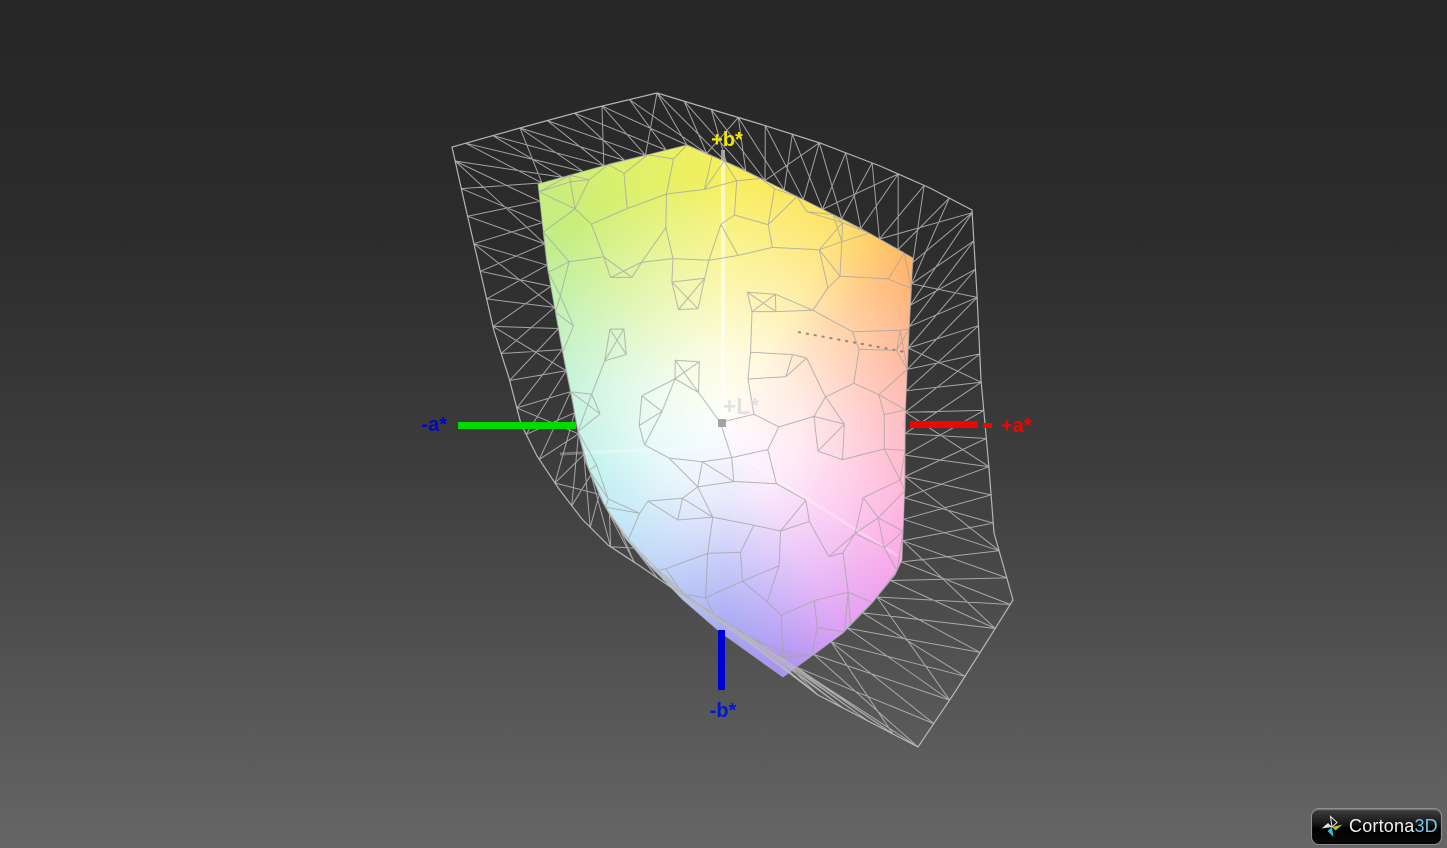  Describe the element at coordinates (434, 425) in the screenshot. I see `axis-label-neg-a: -a*` at that location.